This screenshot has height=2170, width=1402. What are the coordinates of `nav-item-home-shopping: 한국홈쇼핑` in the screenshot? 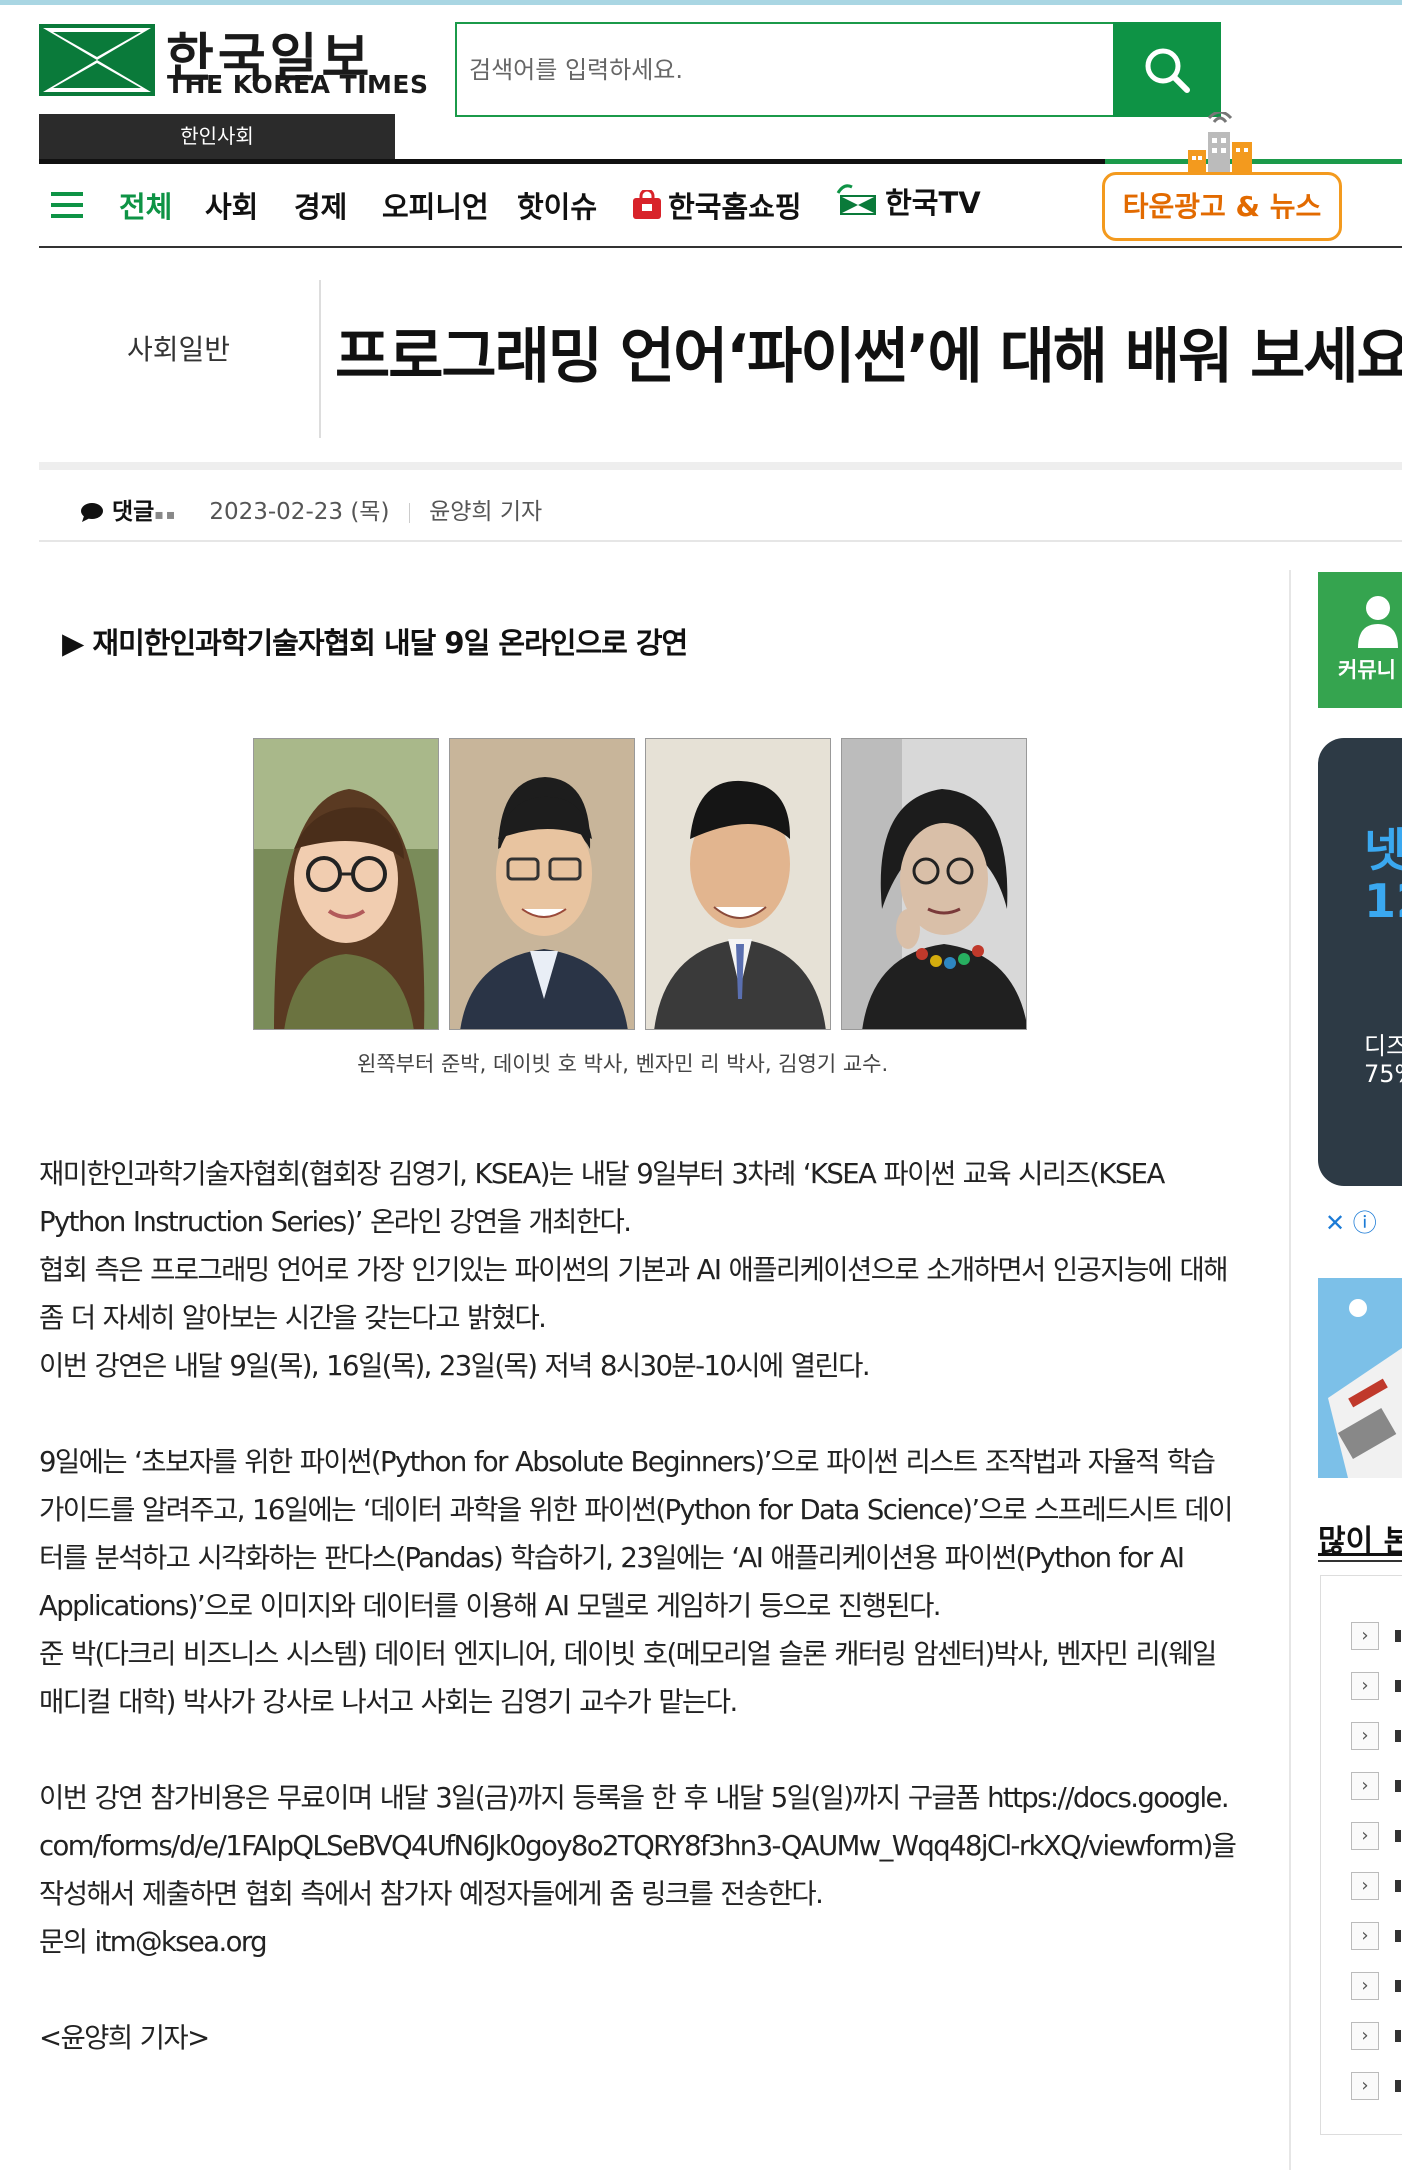 It's located at (716, 205).